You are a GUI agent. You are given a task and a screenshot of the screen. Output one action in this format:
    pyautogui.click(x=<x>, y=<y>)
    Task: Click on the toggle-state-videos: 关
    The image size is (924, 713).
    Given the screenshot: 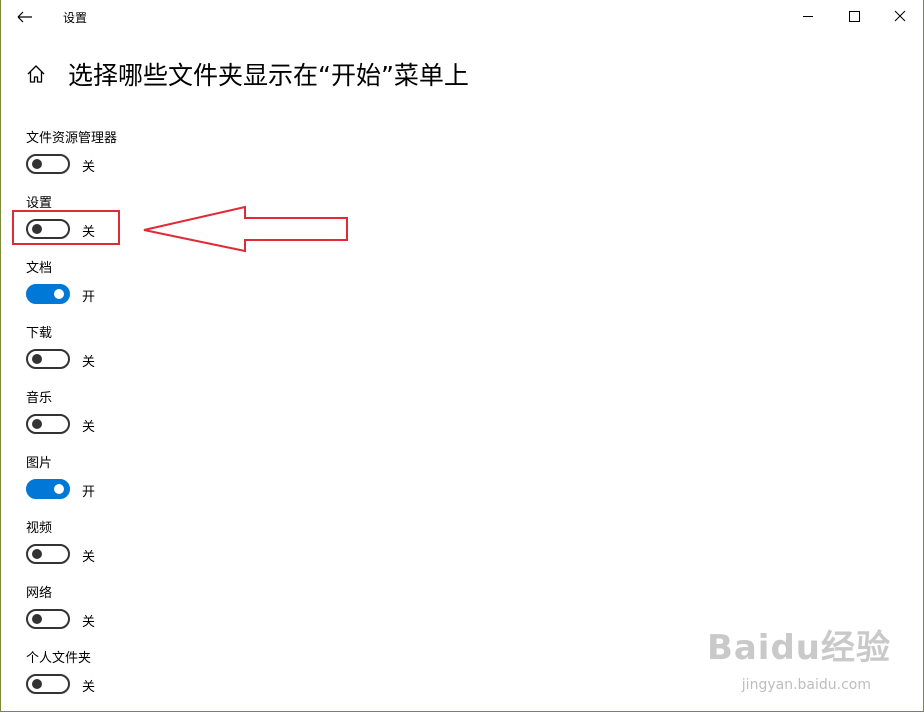 What is the action you would take?
    pyautogui.click(x=89, y=557)
    